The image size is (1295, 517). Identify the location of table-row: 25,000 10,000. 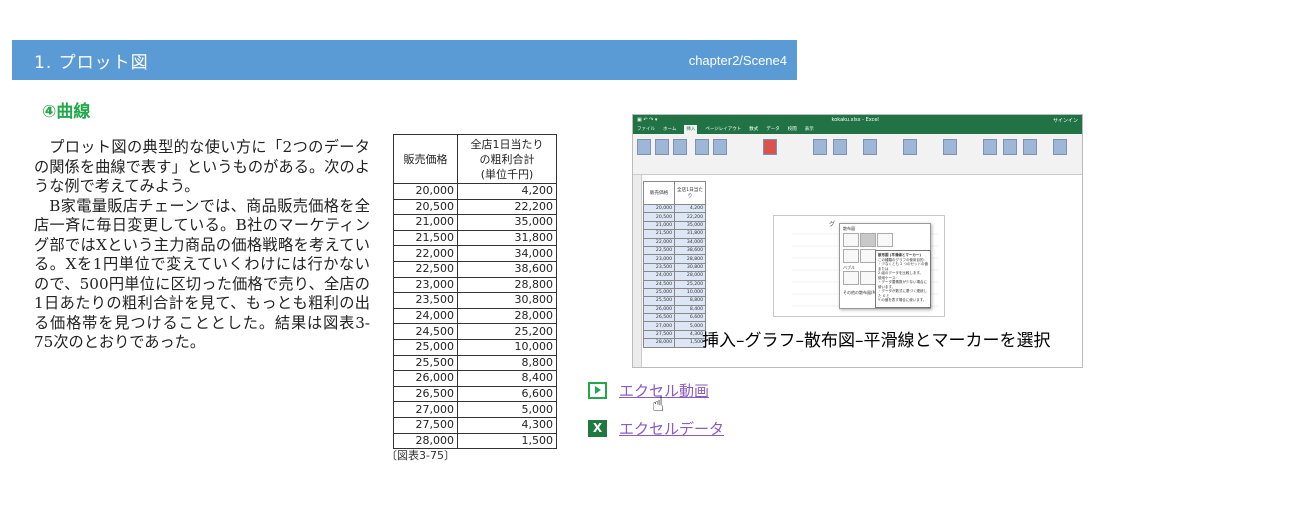
(475, 347).